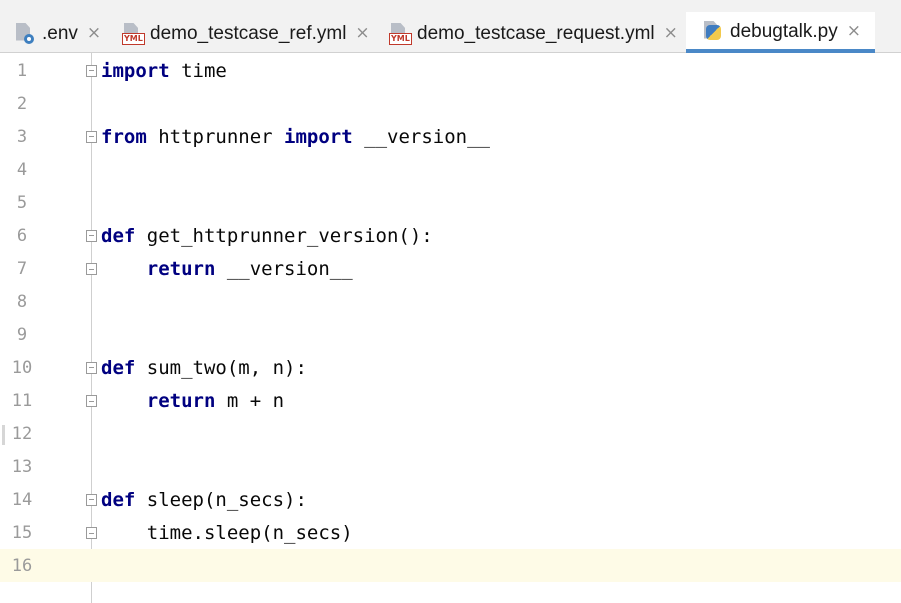  I want to click on tab-label: debugtalk.py, so click(784, 31).